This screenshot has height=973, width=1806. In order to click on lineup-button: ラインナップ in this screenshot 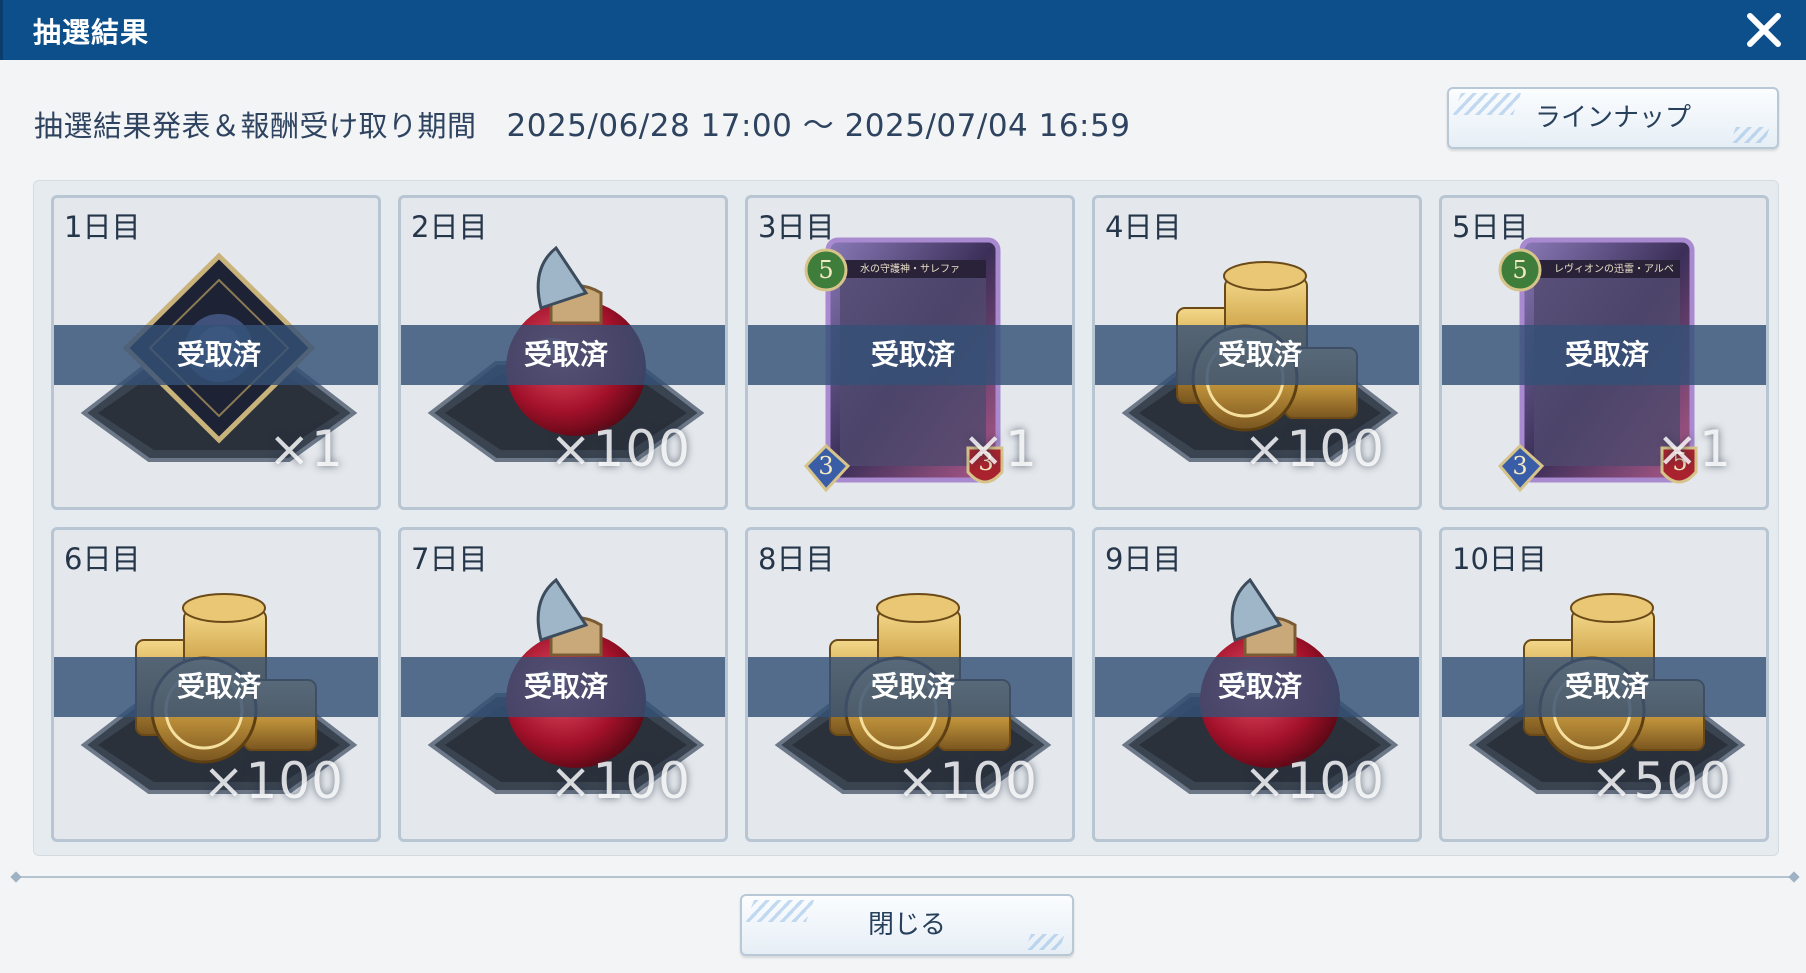, I will do `click(1613, 118)`.